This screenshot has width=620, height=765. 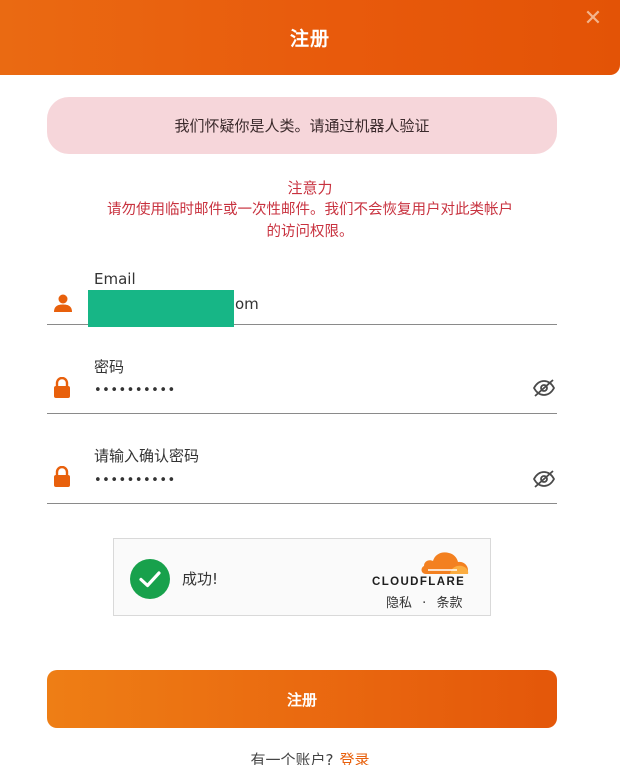 What do you see at coordinates (449, 603) in the screenshot?
I see `terms-link: 条款` at bounding box center [449, 603].